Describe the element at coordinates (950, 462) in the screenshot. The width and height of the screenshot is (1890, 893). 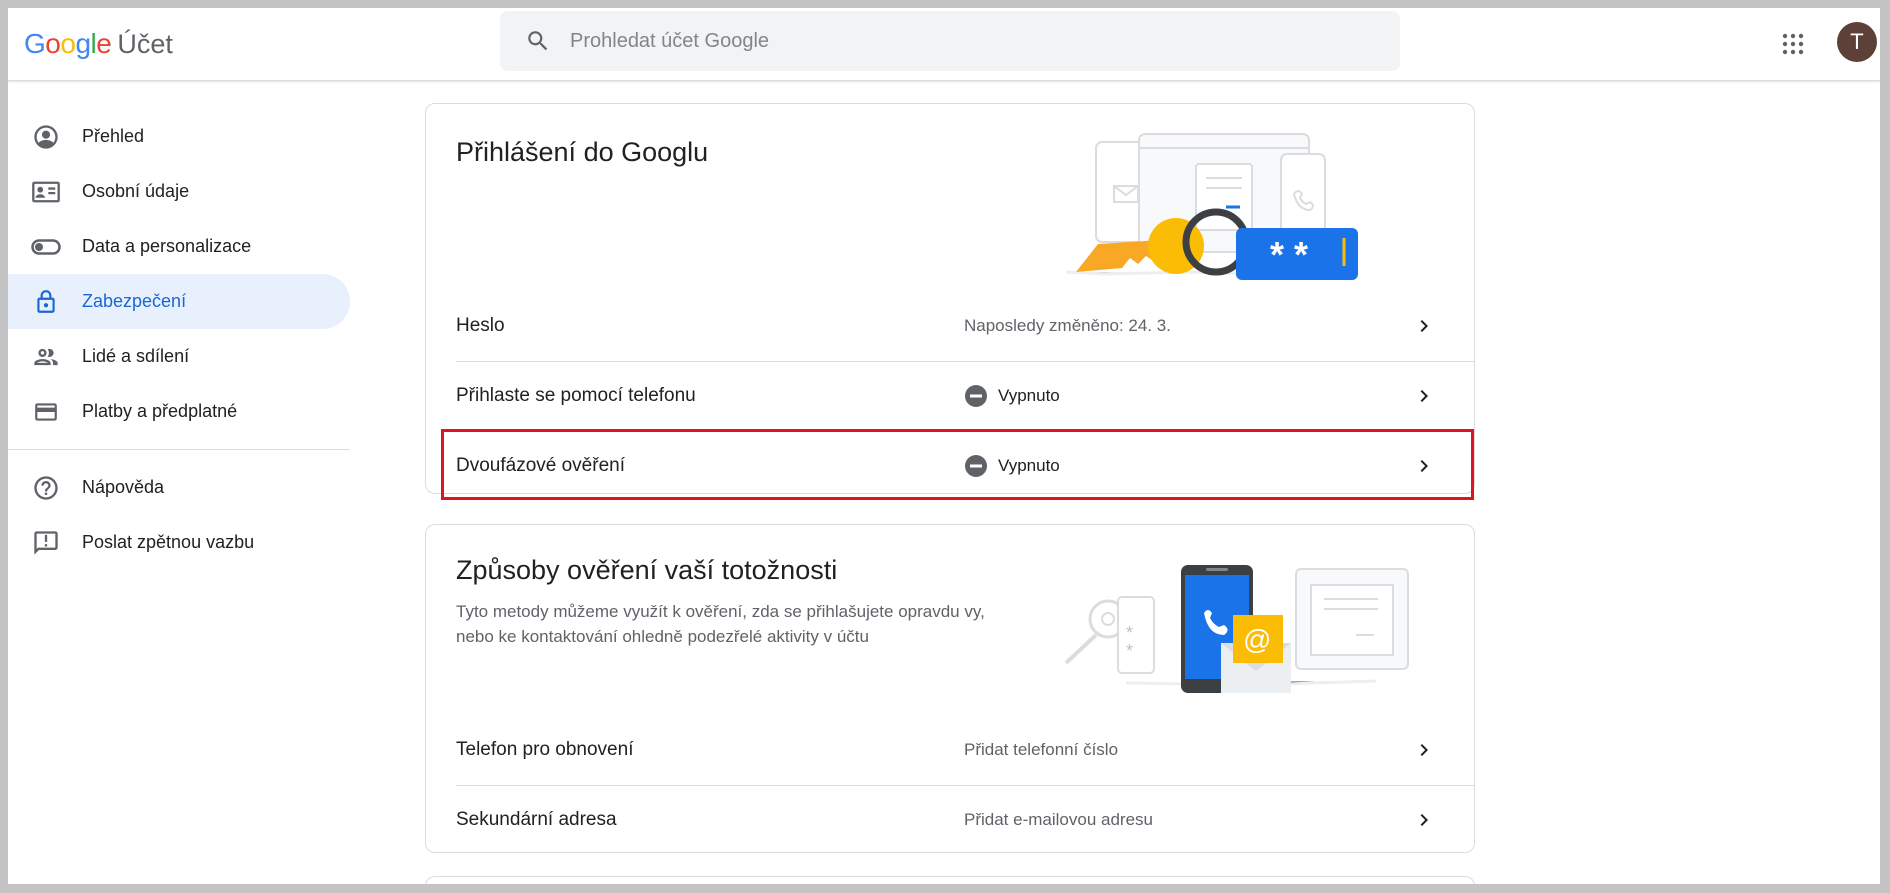
I see `two-step-verification-row: Dvoufázové ověření Vypnuto` at that location.